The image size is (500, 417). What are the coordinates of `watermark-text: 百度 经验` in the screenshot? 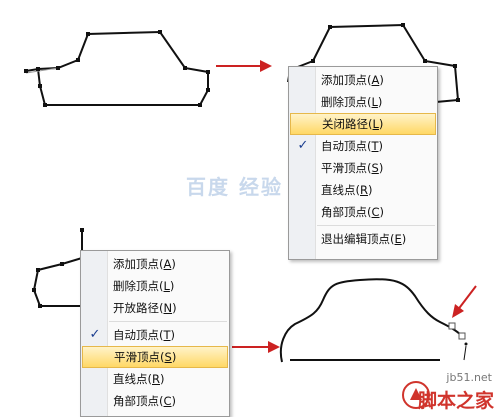 It's located at (234, 187).